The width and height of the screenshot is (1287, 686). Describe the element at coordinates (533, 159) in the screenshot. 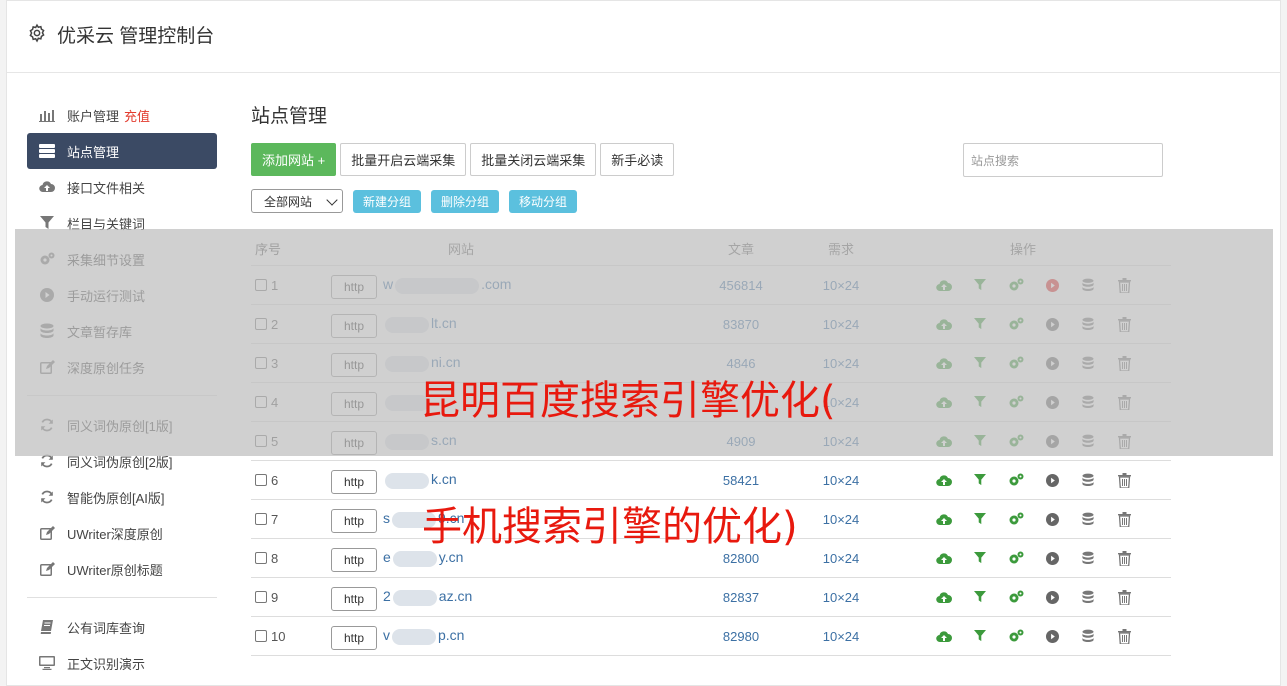

I see `batch-disable-button: 批量关闭云端采集` at that location.